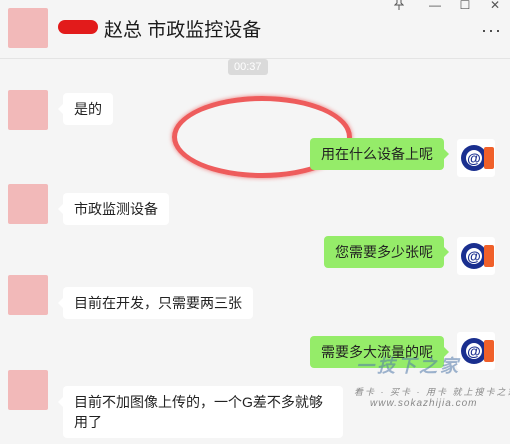 The image size is (510, 444). Describe the element at coordinates (183, 30) in the screenshot. I see `chat-title: 赵总 市政监控设备` at that location.